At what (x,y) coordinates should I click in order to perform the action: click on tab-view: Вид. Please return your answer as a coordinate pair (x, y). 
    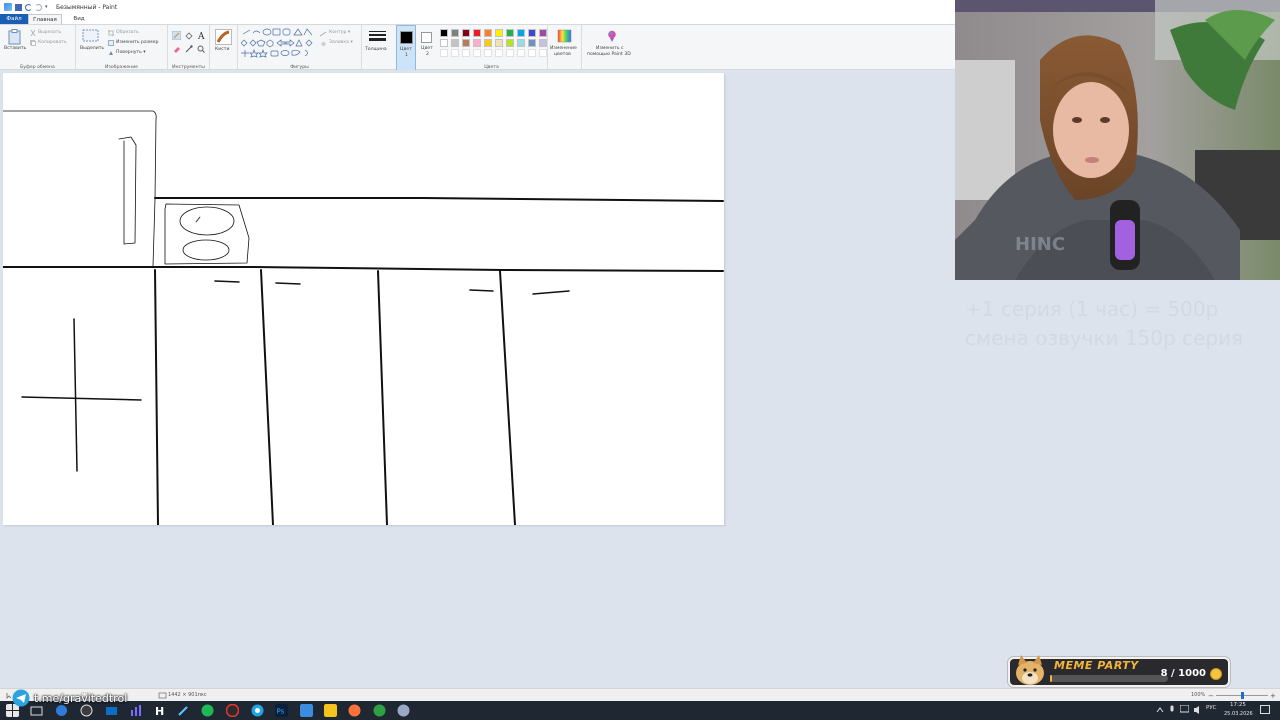
    Looking at the image, I should click on (79, 19).